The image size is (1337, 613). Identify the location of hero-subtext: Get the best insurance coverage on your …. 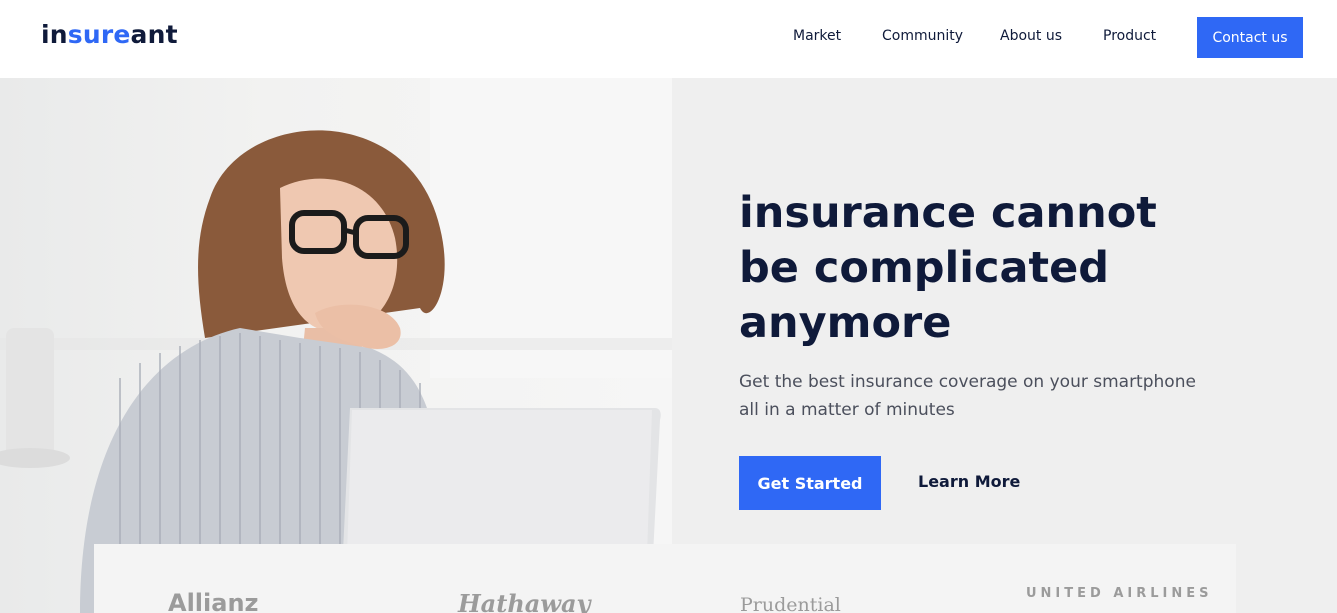
(974, 396).